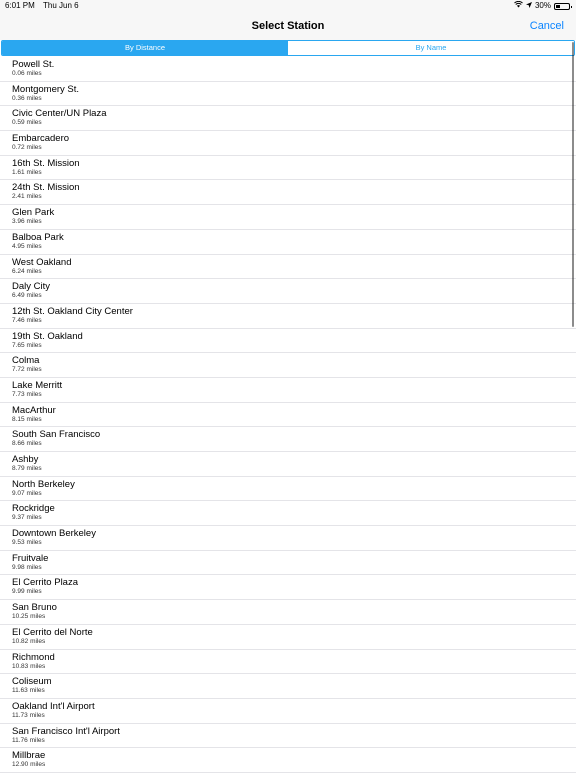  I want to click on station-name: Coliseum, so click(32, 682).